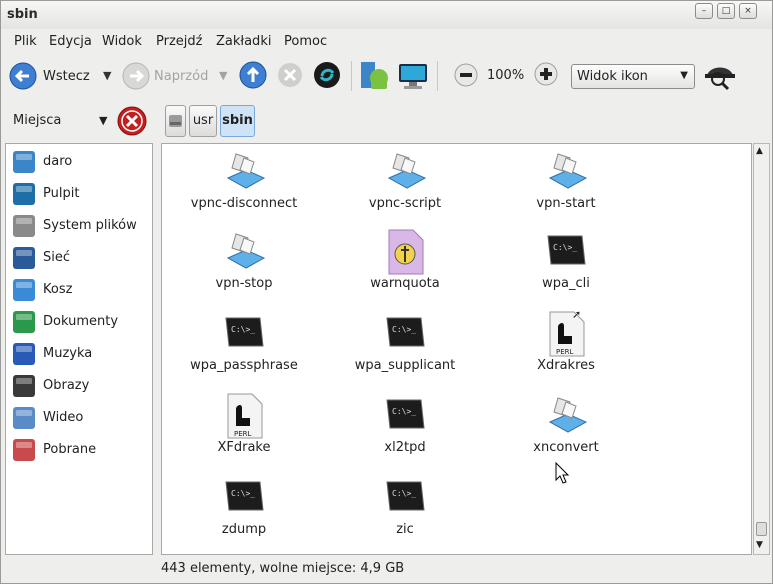 This screenshot has width=773, height=584. What do you see at coordinates (566, 203) in the screenshot?
I see `file-name: vpn-start` at bounding box center [566, 203].